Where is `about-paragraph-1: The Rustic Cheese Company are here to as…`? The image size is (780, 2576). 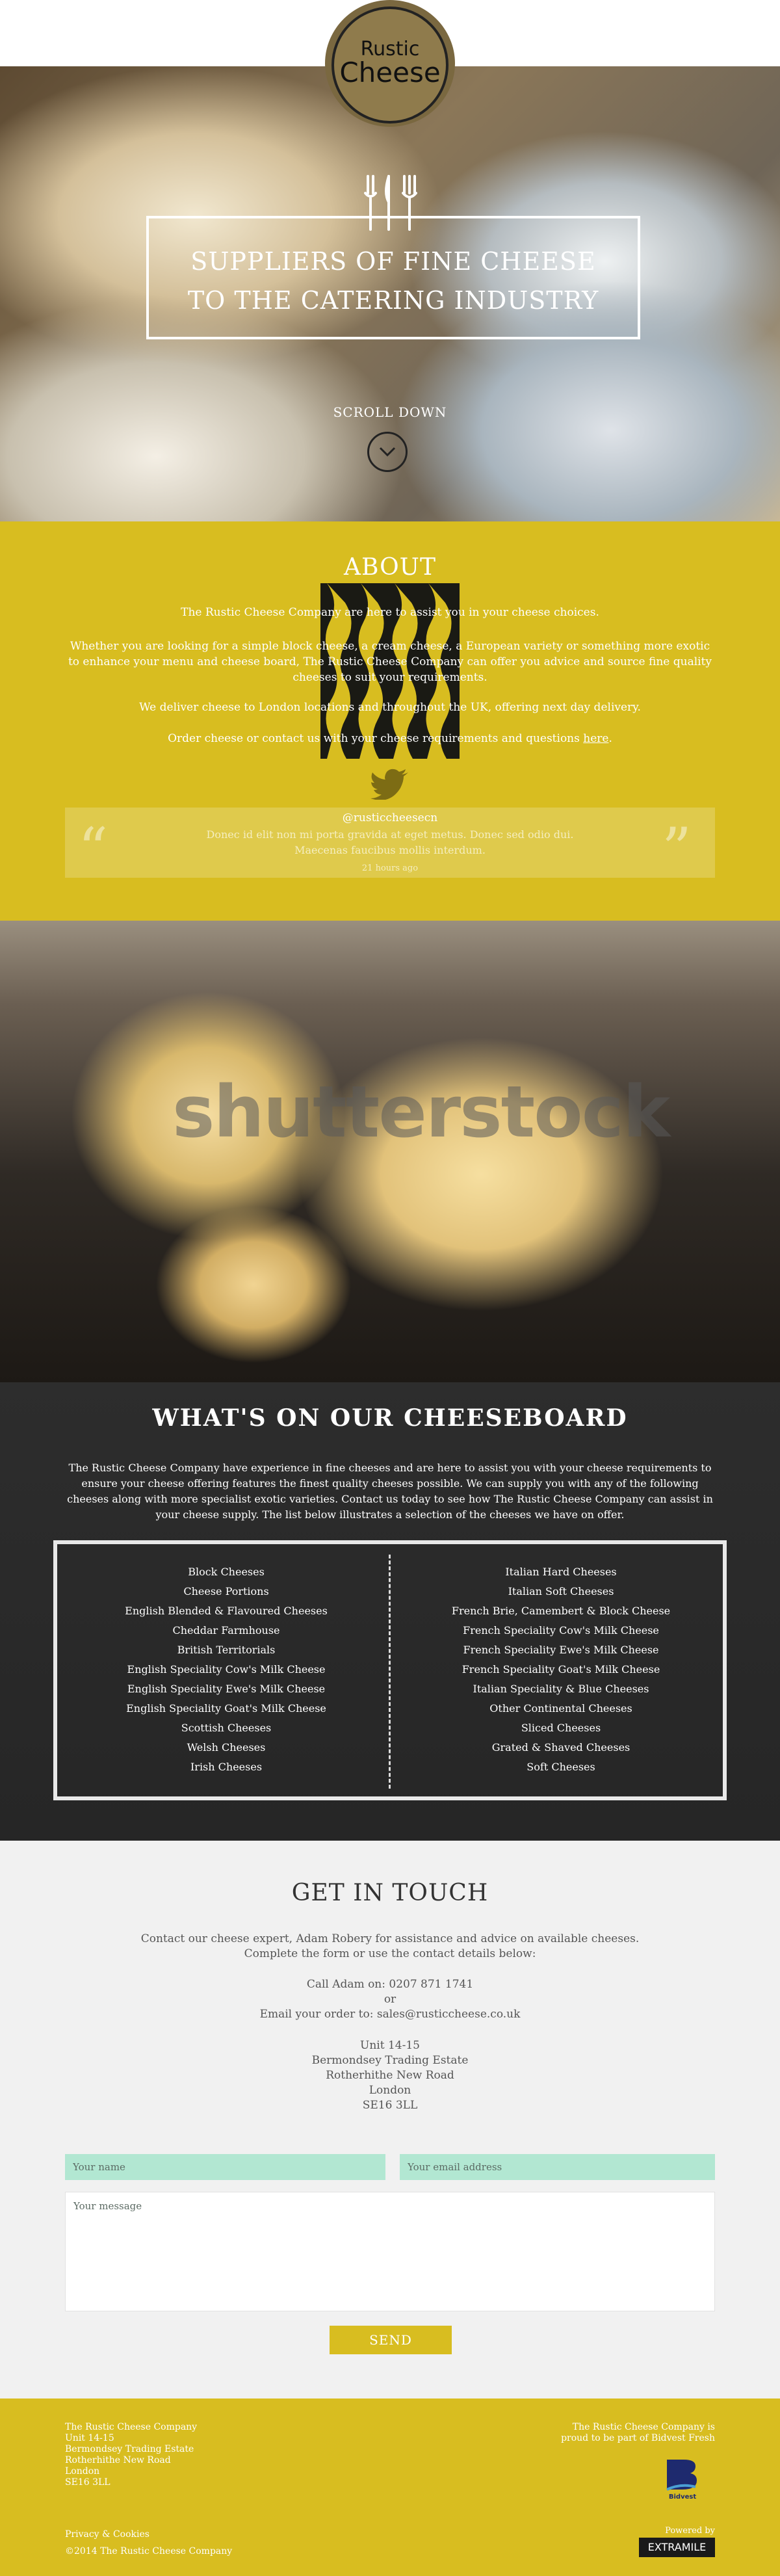
about-paragraph-1: The Rustic Cheese Company are here to as… is located at coordinates (390, 612).